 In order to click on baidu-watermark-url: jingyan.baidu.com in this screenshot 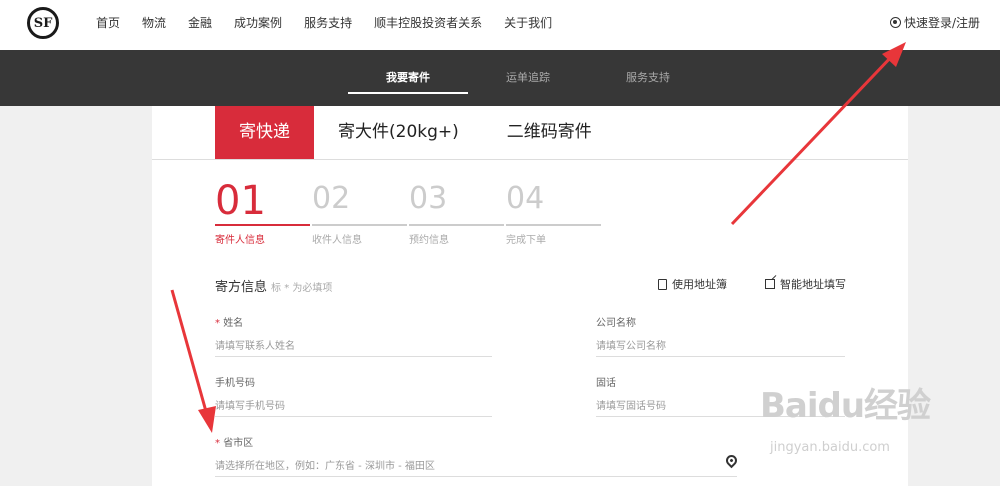, I will do `click(830, 447)`.